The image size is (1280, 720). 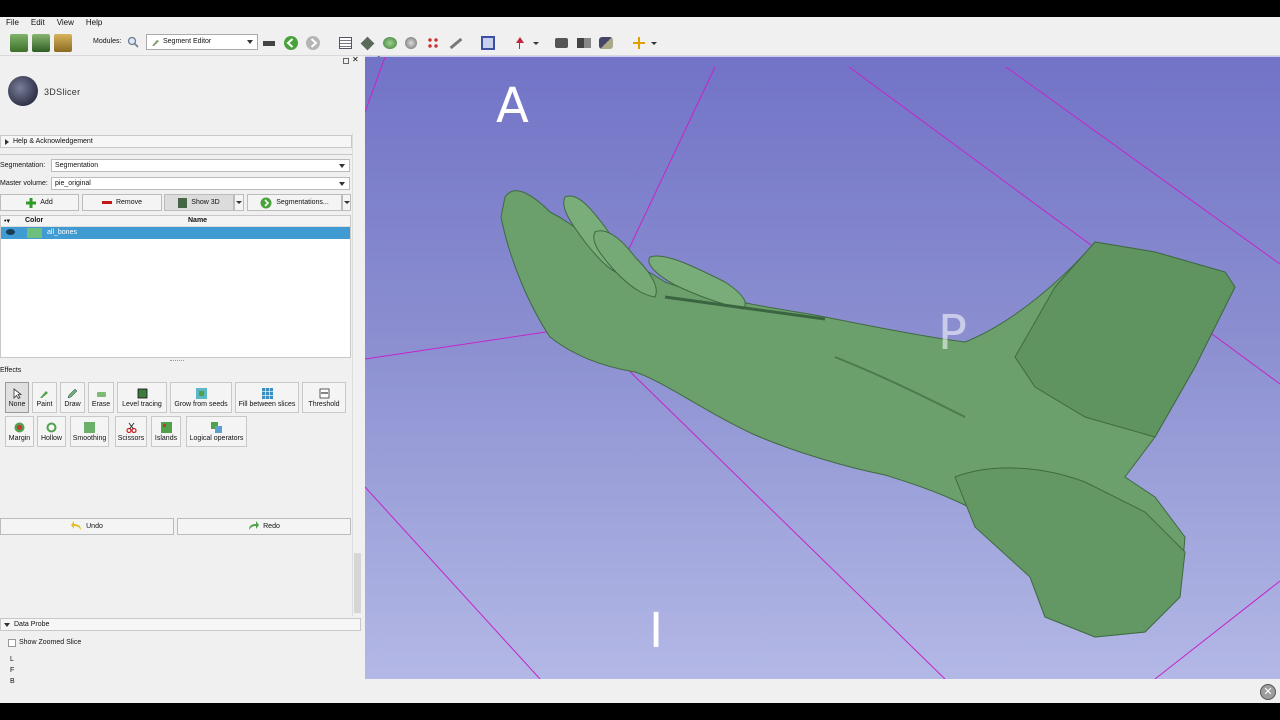 What do you see at coordinates (640, 711) in the screenshot?
I see `bottom-black-border` at bounding box center [640, 711].